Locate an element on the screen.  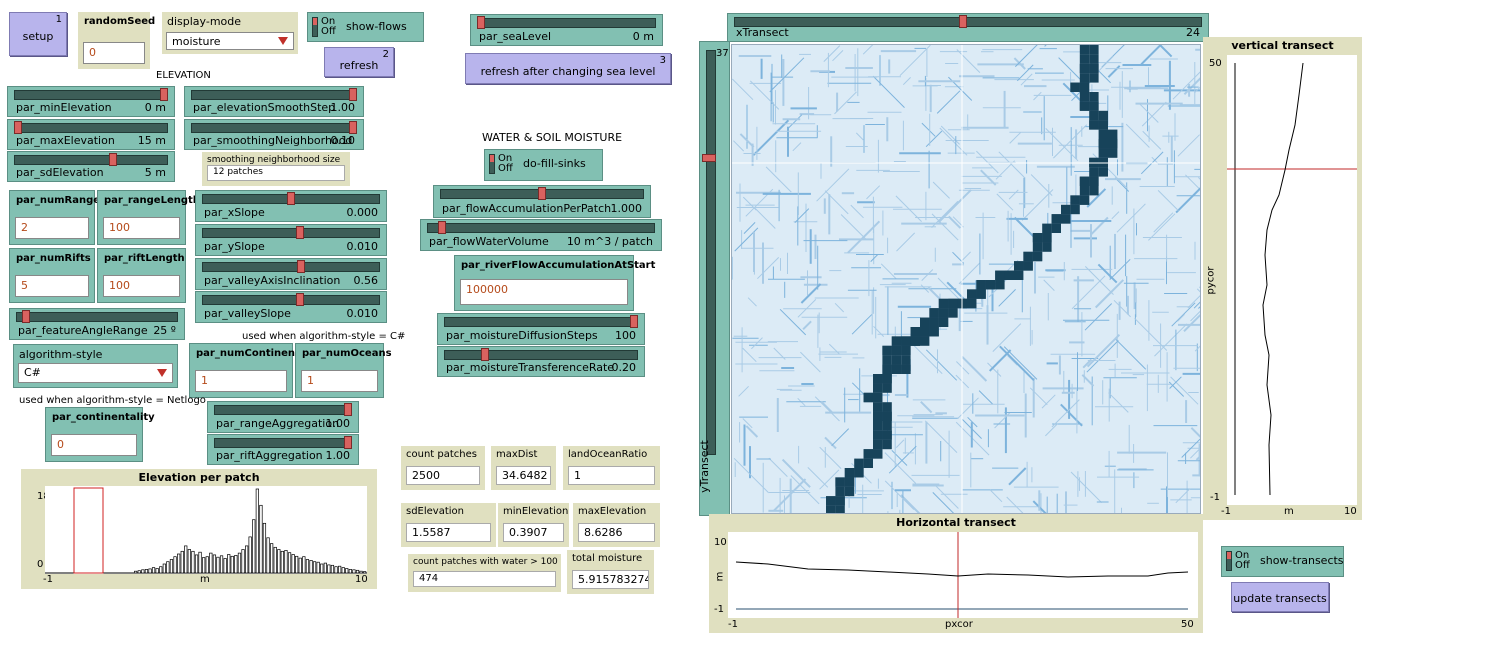
slider-range-aggregation: par_rangeAggregation 1.00 is located at coordinates (283, 417).